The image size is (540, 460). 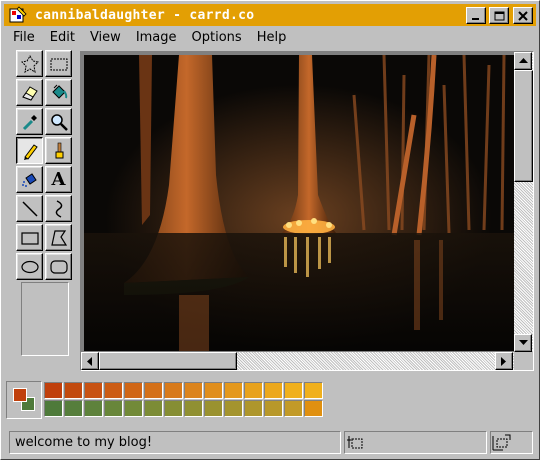 I want to click on menu-bar: File Edit View Image Options Help, so click(x=148, y=38).